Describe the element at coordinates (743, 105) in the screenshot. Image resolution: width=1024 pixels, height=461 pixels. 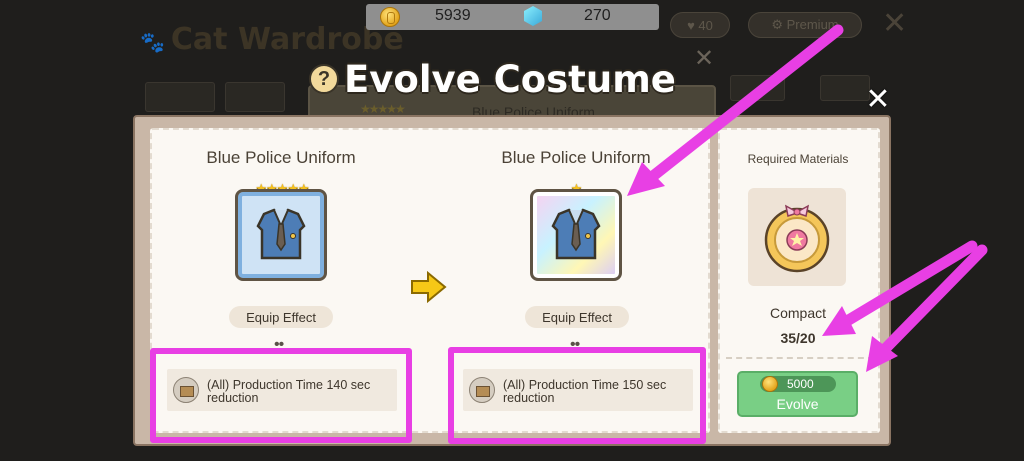
I see `annotation-arrow-card` at that location.